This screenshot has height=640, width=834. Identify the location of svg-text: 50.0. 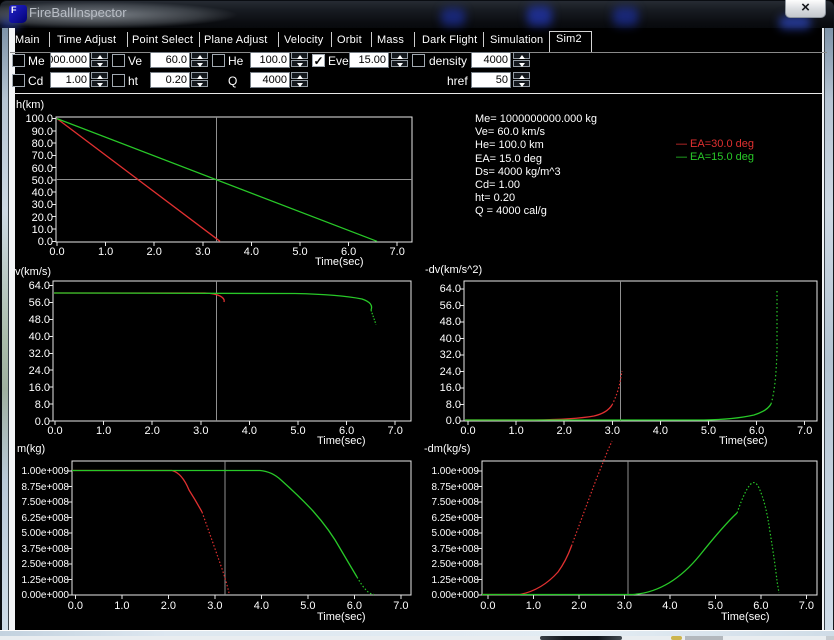
(42, 181).